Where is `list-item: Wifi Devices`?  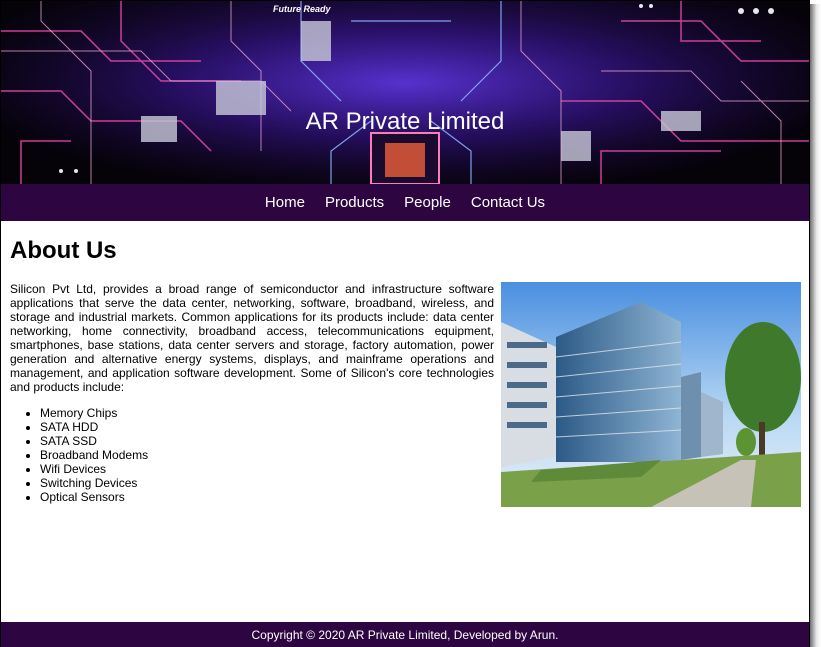
list-item: Wifi Devices is located at coordinates (94, 469).